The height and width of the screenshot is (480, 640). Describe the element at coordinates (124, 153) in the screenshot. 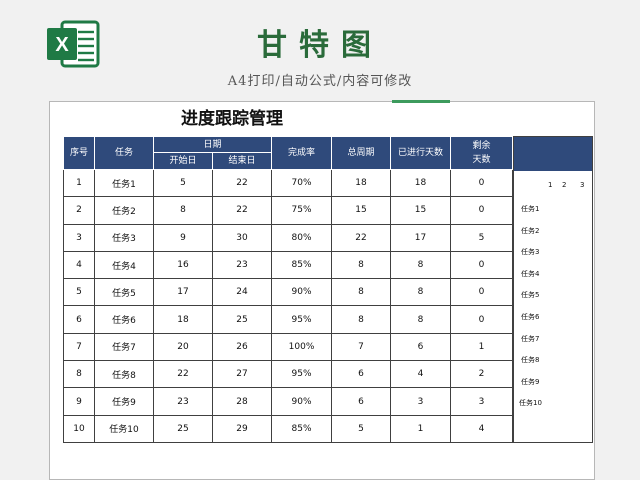

I see `header-task: 任务` at that location.